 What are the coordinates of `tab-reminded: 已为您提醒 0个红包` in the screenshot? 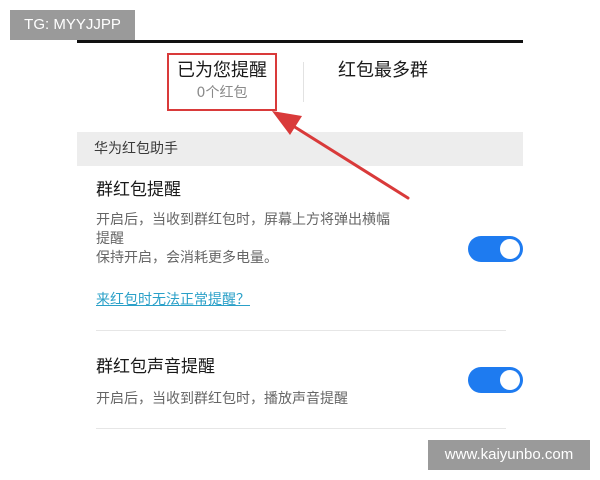 It's located at (222, 82).